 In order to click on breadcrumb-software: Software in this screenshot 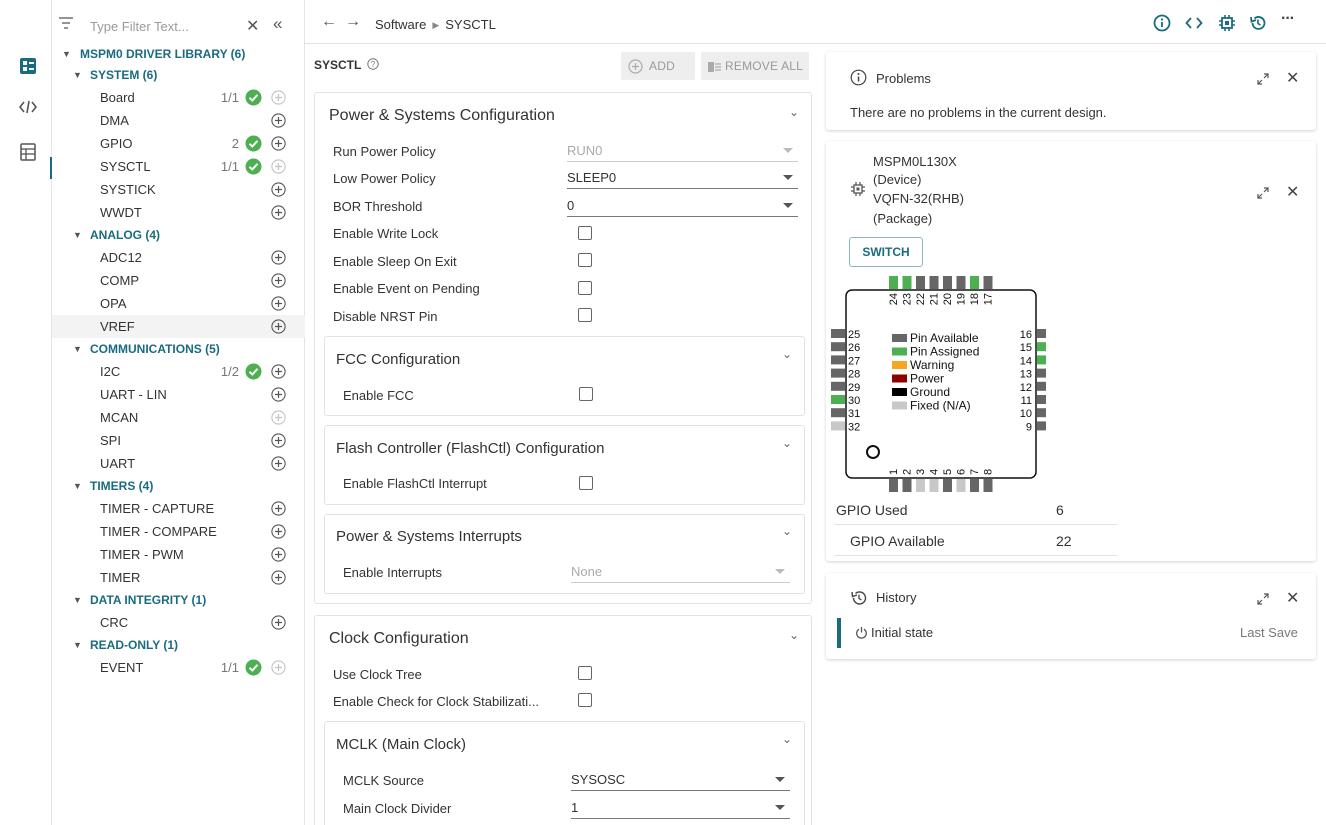, I will do `click(400, 24)`.